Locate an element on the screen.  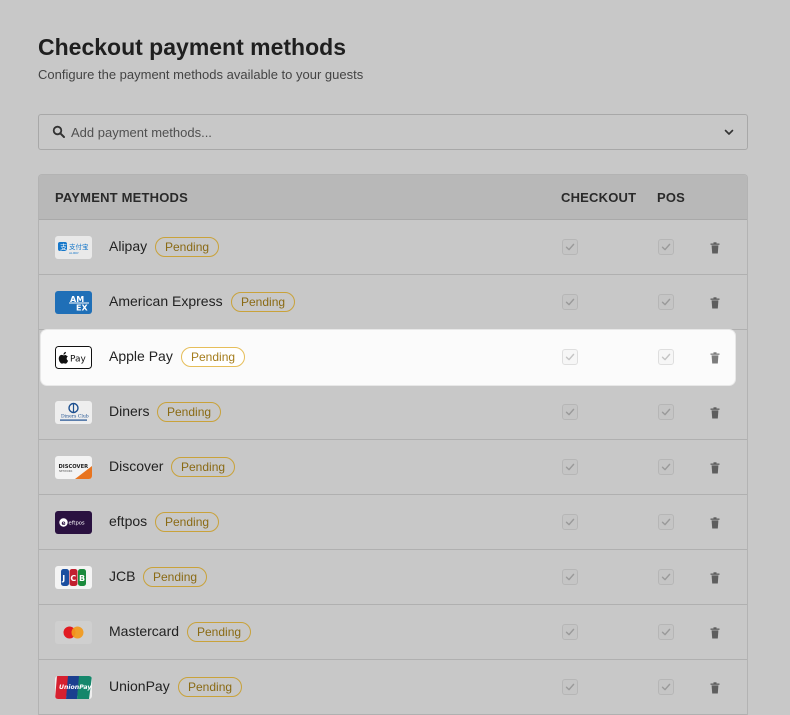
column-header-payment-methods: PAYMENT METHODS is located at coordinates (122, 197).